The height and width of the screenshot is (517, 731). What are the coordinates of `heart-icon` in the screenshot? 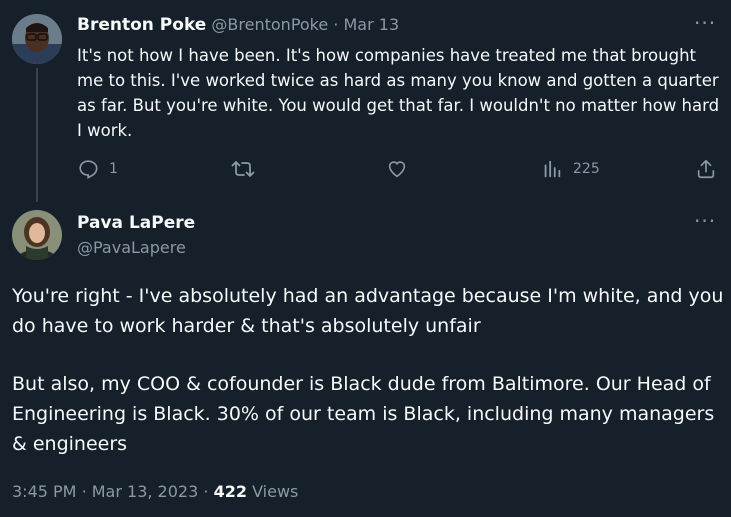 It's located at (397, 169).